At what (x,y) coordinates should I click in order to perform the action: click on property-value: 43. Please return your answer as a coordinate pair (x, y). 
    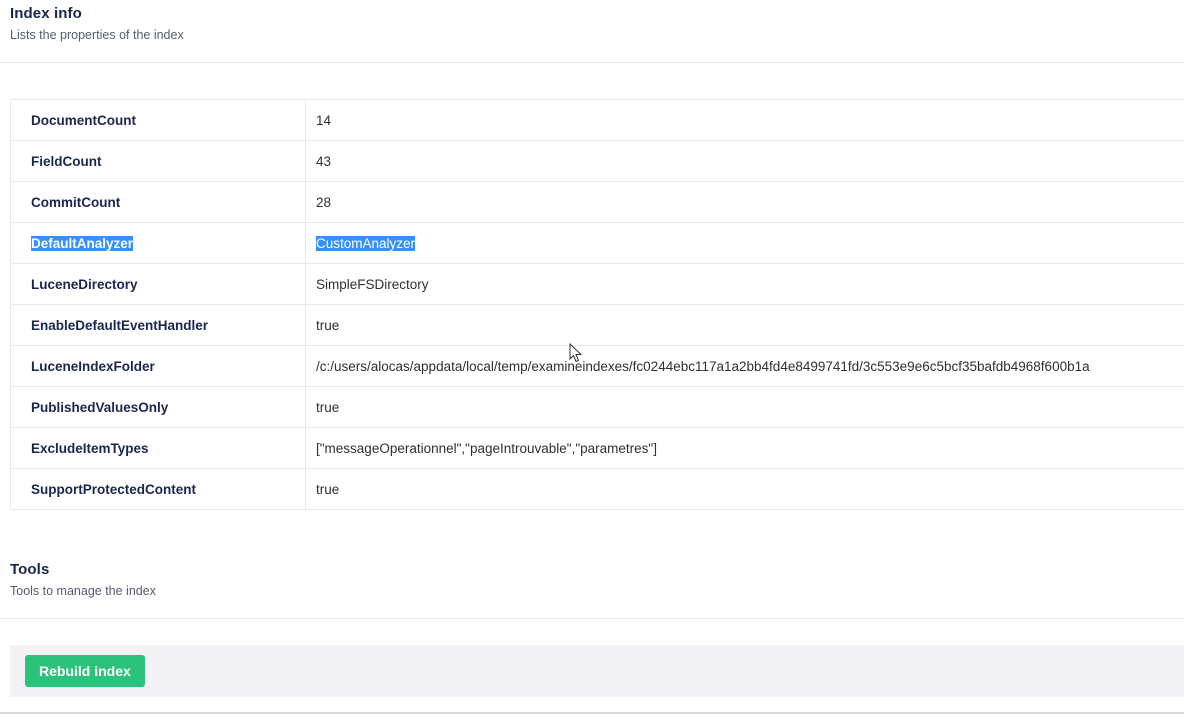
    Looking at the image, I should click on (324, 161).